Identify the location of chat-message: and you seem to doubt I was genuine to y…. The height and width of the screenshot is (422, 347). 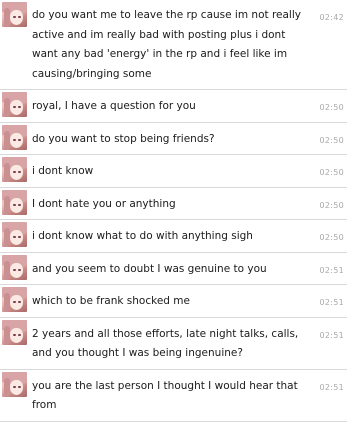
(173, 269).